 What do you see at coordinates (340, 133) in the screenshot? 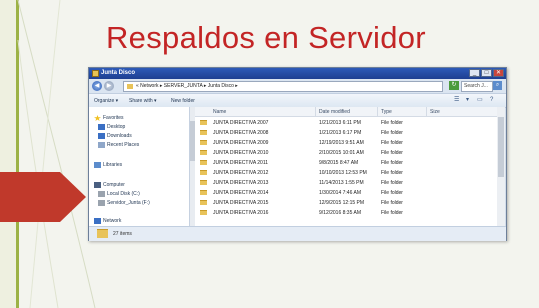
I see `file-date: 1/21/2013 6:17 PM` at bounding box center [340, 133].